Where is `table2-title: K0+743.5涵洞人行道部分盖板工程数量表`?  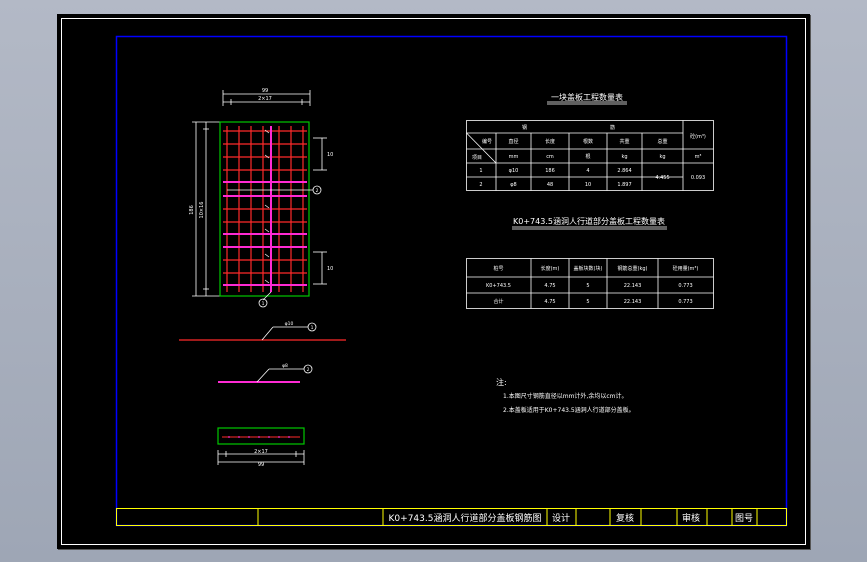 table2-title: K0+743.5涵洞人行道部分盖板工程数量表 is located at coordinates (589, 221).